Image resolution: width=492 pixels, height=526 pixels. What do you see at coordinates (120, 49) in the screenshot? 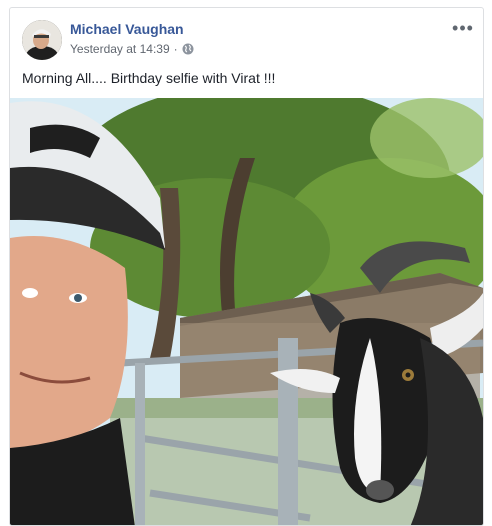
I see `post-timestamp: Yesterday at 14:39` at bounding box center [120, 49].